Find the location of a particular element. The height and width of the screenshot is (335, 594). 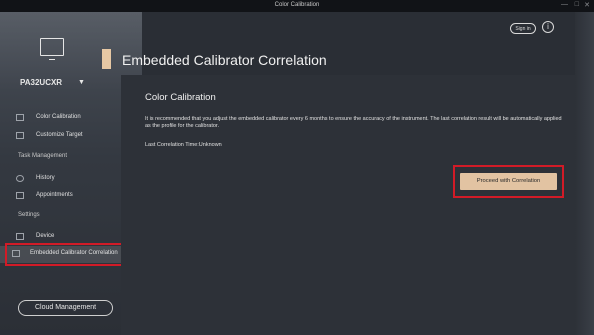

title-bar: Color Calibration — □ ✕ is located at coordinates (297, 6).